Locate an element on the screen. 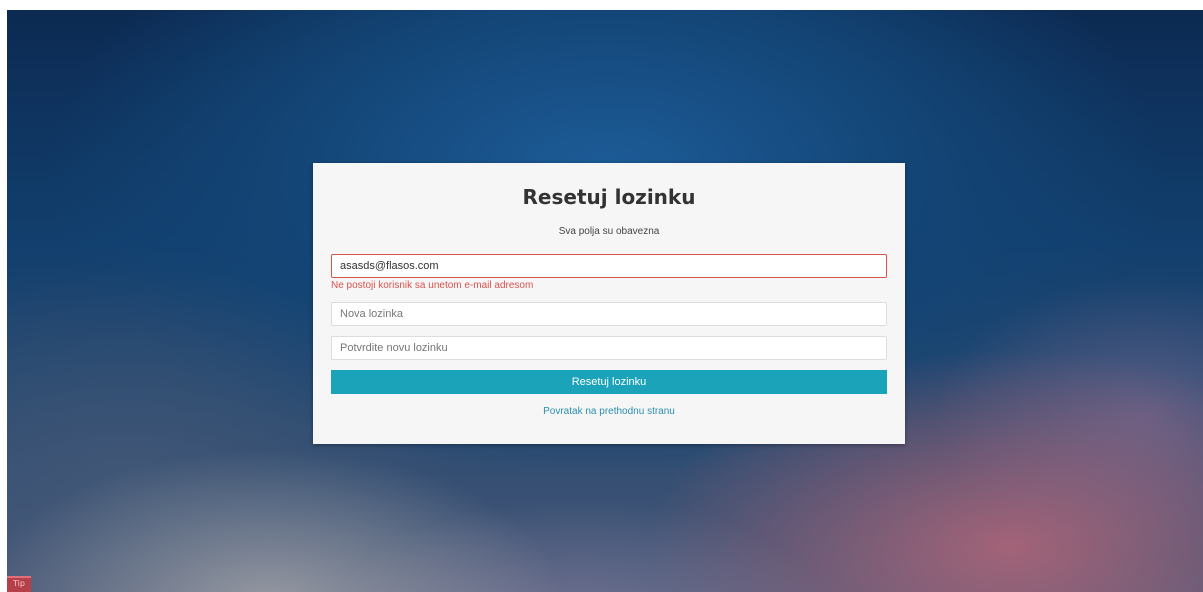 The width and height of the screenshot is (1203, 592). app-badge-icon: Tip is located at coordinates (19, 584).